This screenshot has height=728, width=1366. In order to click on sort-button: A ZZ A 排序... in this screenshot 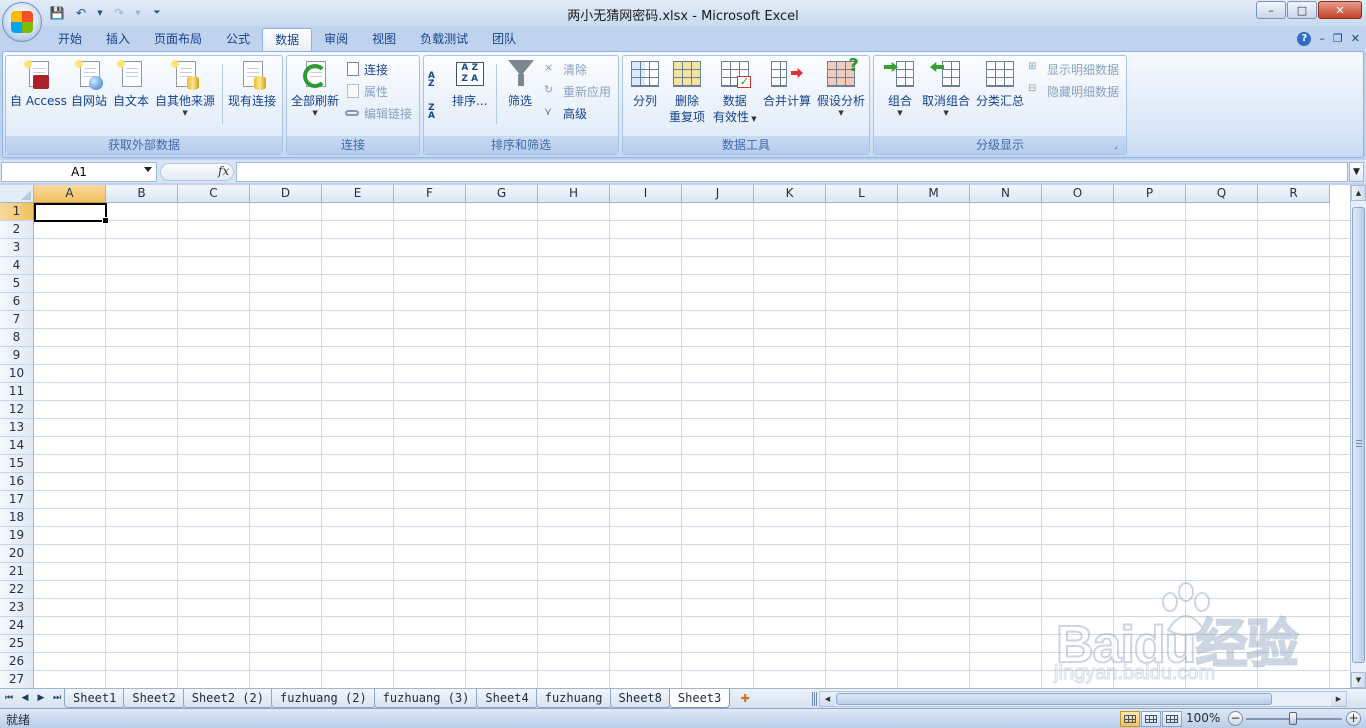, I will do `click(469, 83)`.